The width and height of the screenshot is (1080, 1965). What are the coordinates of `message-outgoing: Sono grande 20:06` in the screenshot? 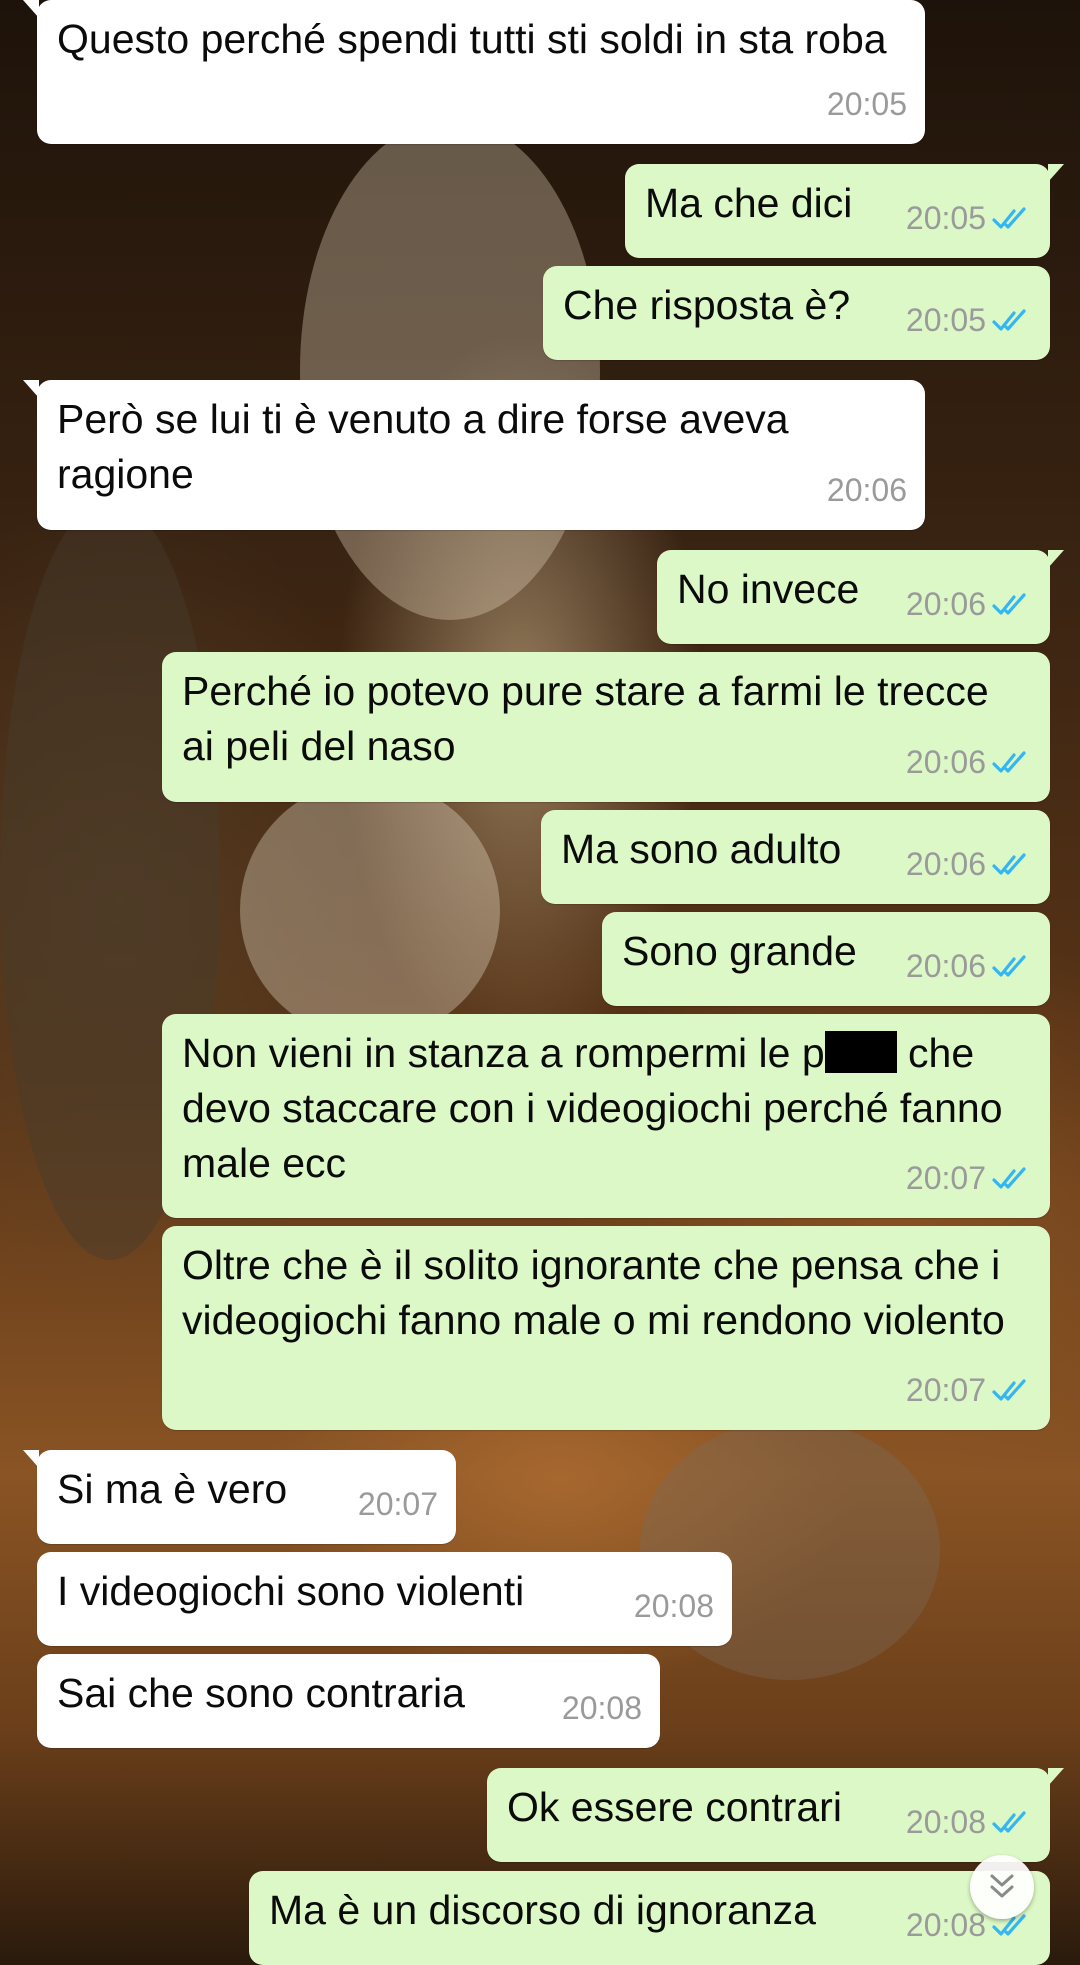 It's located at (826, 959).